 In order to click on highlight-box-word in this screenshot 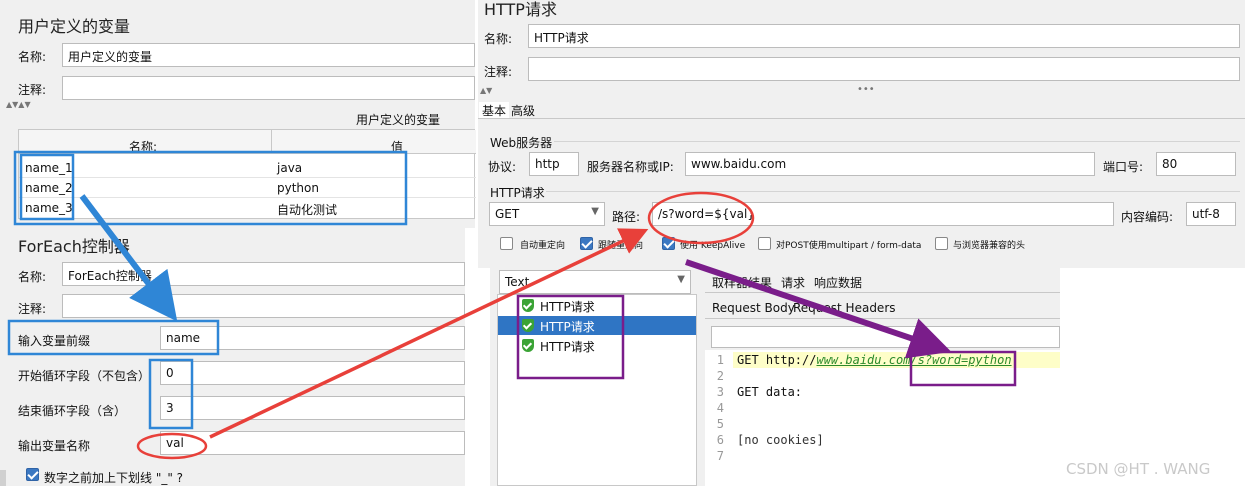, I will do `click(963, 368)`.